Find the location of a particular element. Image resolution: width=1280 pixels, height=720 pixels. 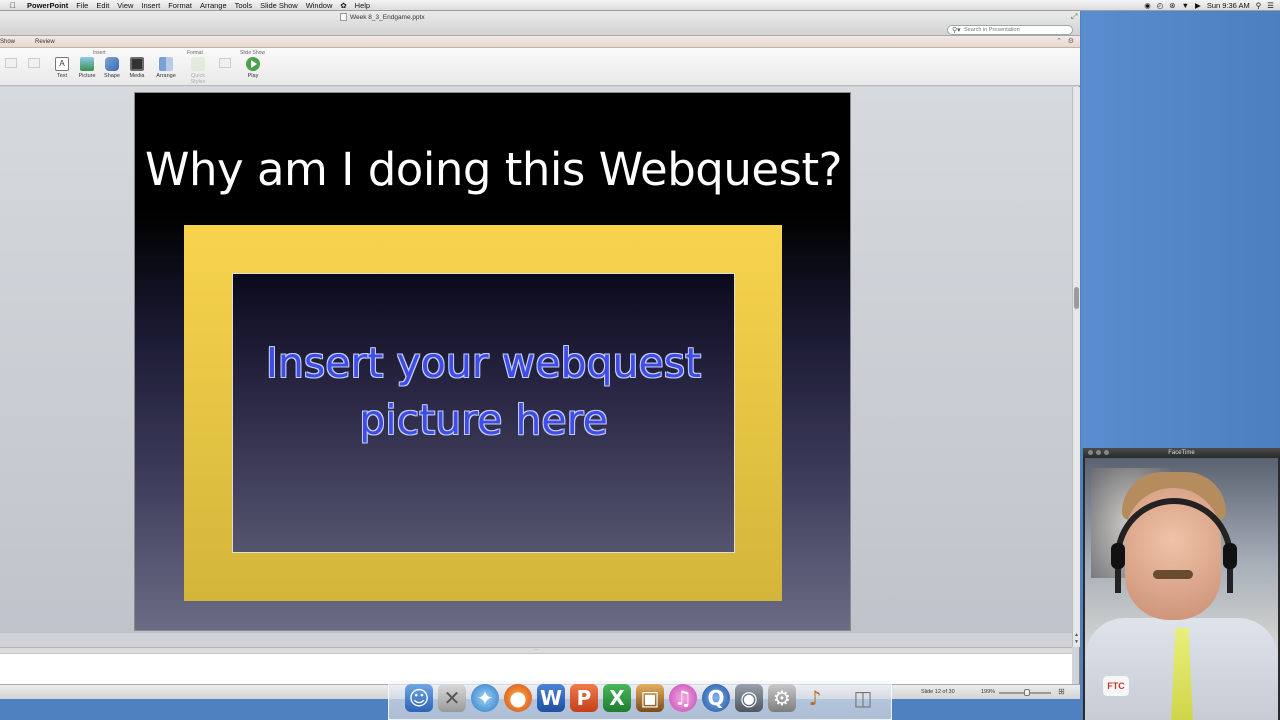

shape-icon is located at coordinates (112, 64).